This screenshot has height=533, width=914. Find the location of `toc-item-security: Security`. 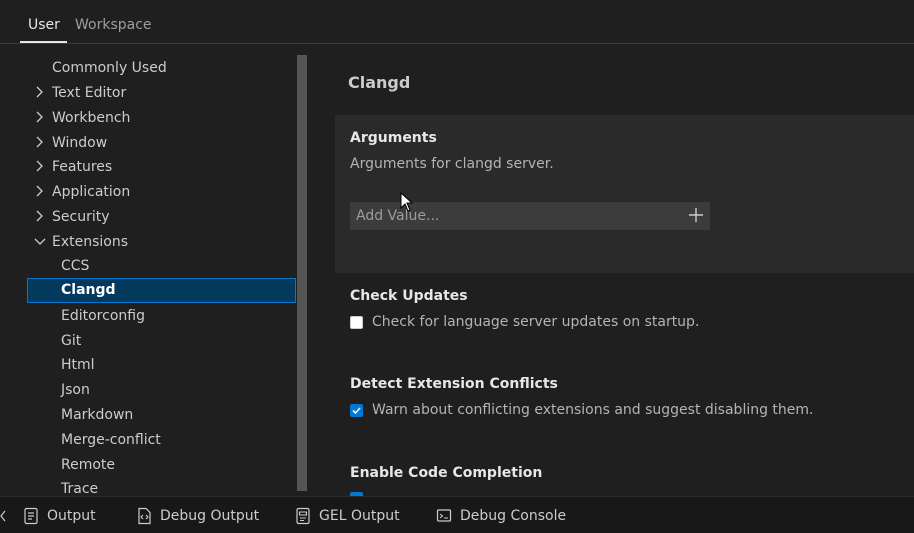

toc-item-security: Security is located at coordinates (148, 217).